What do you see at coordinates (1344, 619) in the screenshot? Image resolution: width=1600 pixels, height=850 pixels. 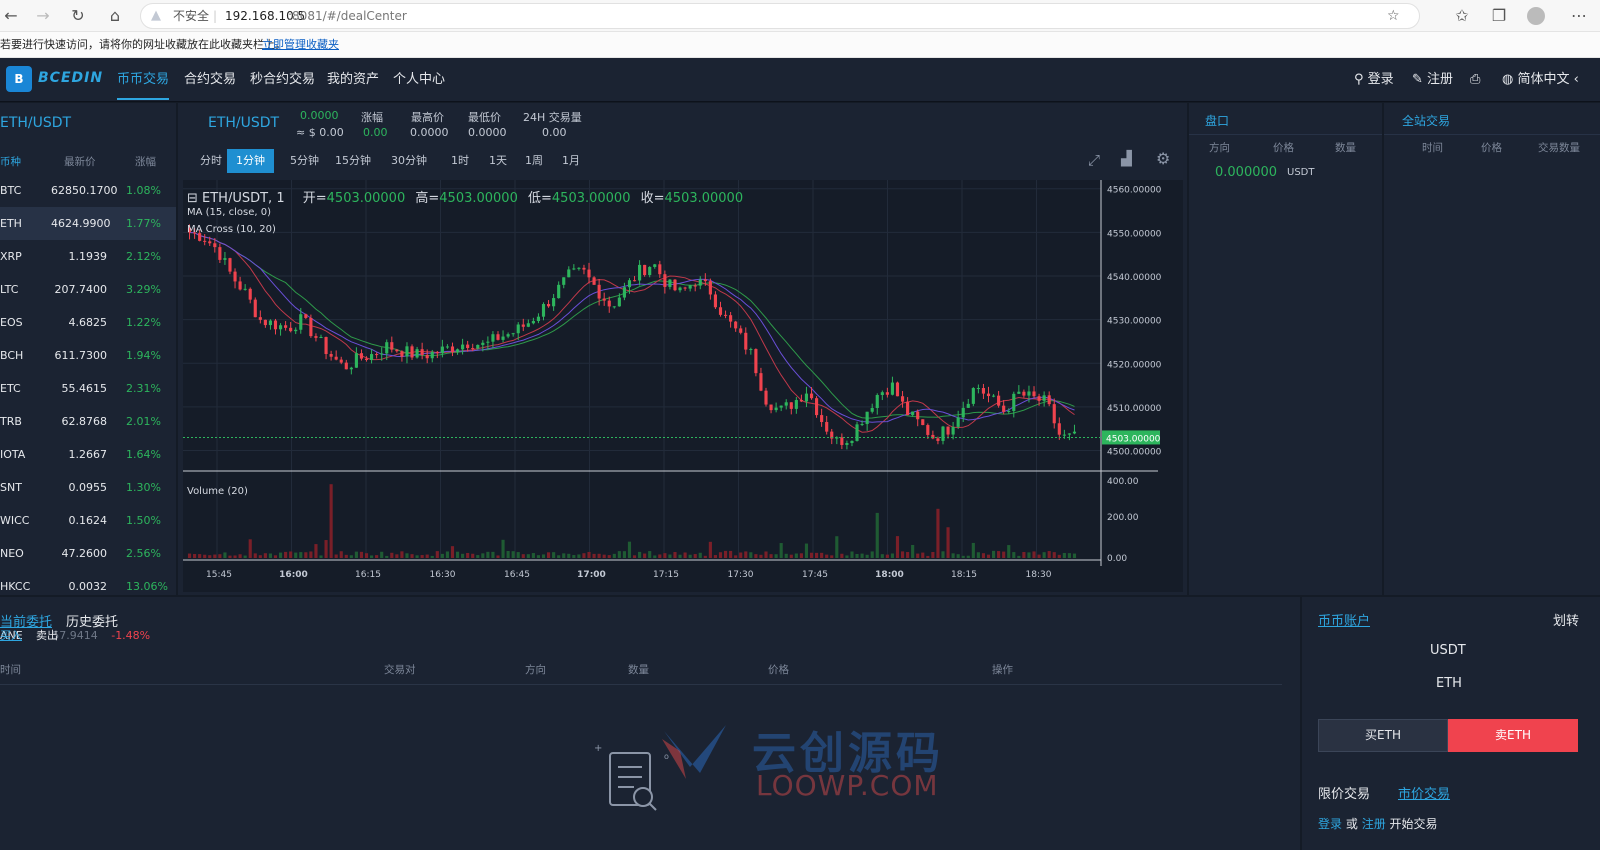 I see `account-title: 币币账户` at bounding box center [1344, 619].